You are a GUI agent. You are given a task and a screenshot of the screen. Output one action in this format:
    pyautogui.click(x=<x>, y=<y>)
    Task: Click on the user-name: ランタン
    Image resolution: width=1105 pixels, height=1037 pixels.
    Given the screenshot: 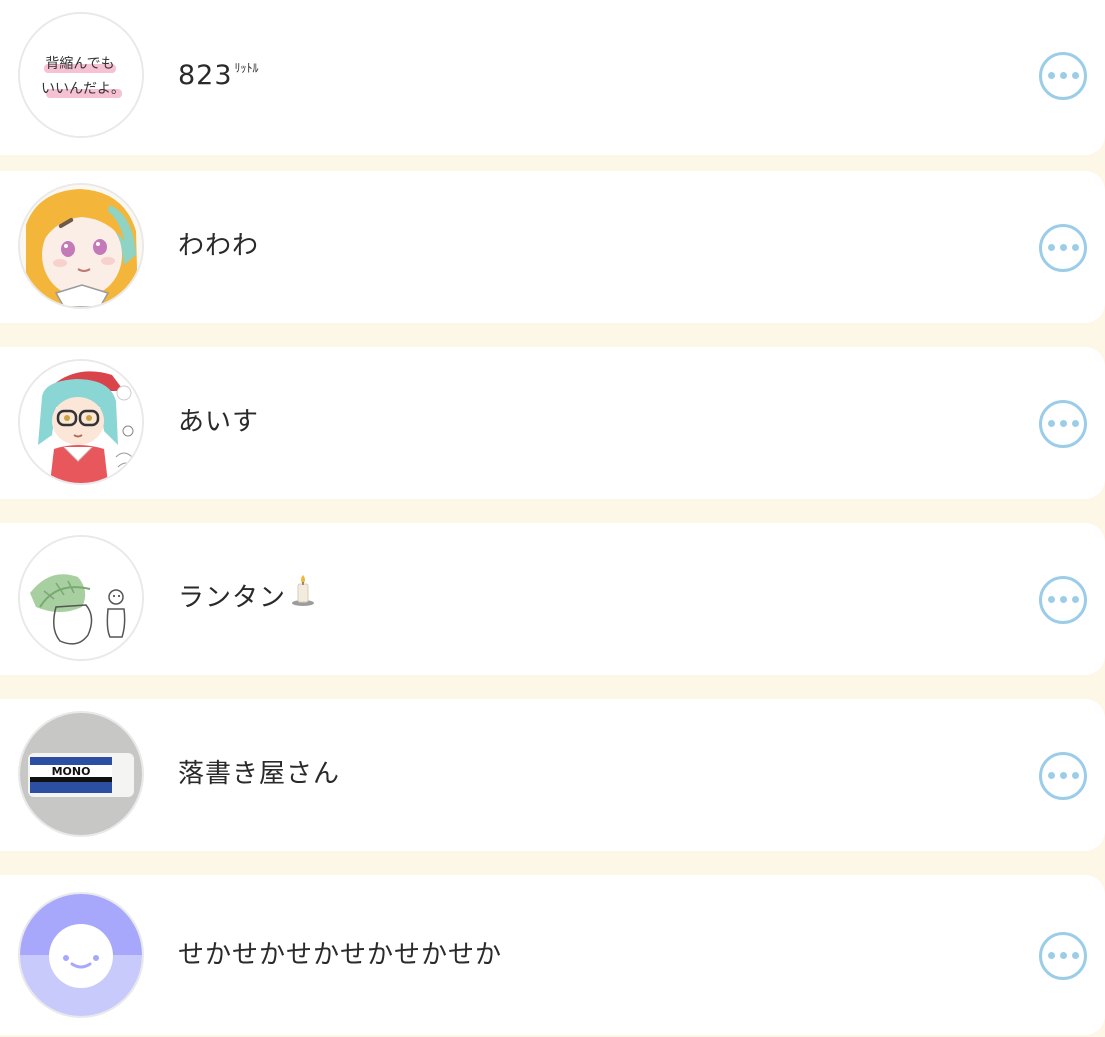 What is the action you would take?
    pyautogui.click(x=247, y=596)
    